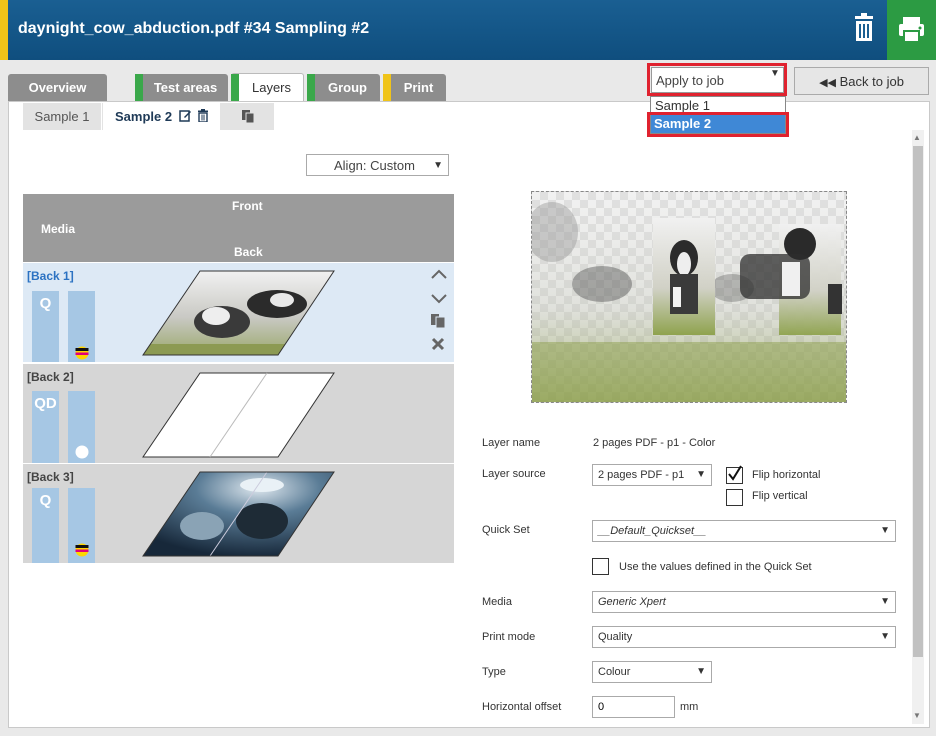  I want to click on layer-thumbnail-blank, so click(238, 415).